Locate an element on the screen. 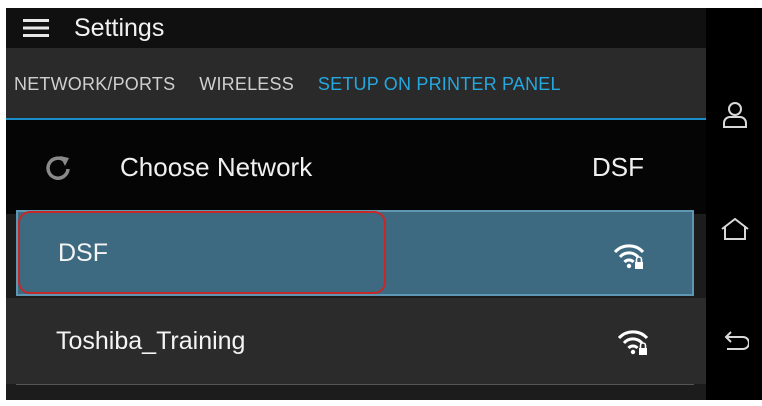 The height and width of the screenshot is (406, 762). tab-wireless: WIRELESS is located at coordinates (246, 84).